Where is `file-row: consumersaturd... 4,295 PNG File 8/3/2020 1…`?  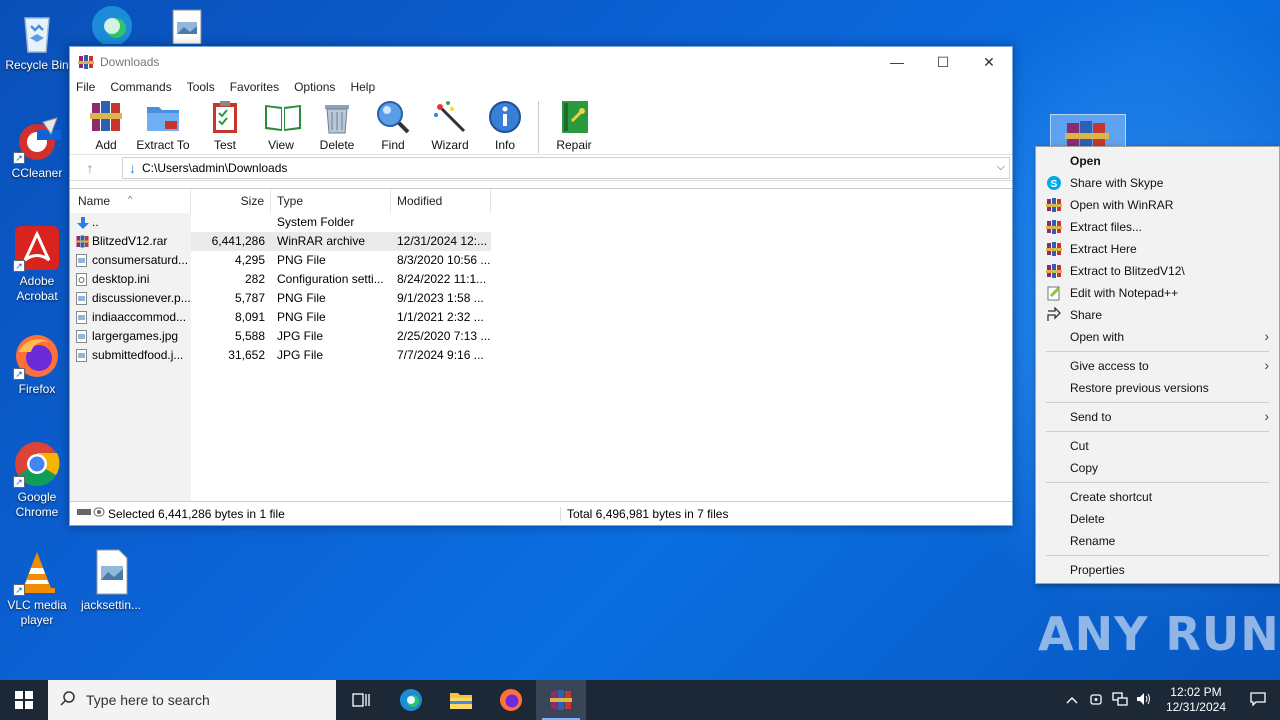 file-row: consumersaturd... 4,295 PNG File 8/3/2020 1… is located at coordinates (541, 260).